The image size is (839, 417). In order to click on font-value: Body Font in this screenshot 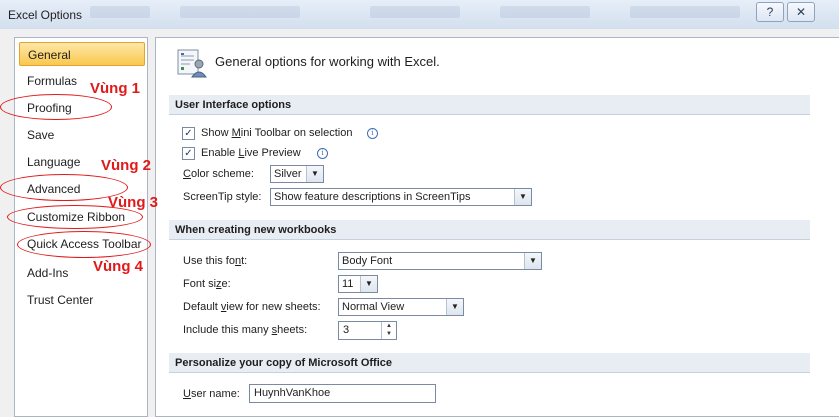, I will do `click(367, 261)`.